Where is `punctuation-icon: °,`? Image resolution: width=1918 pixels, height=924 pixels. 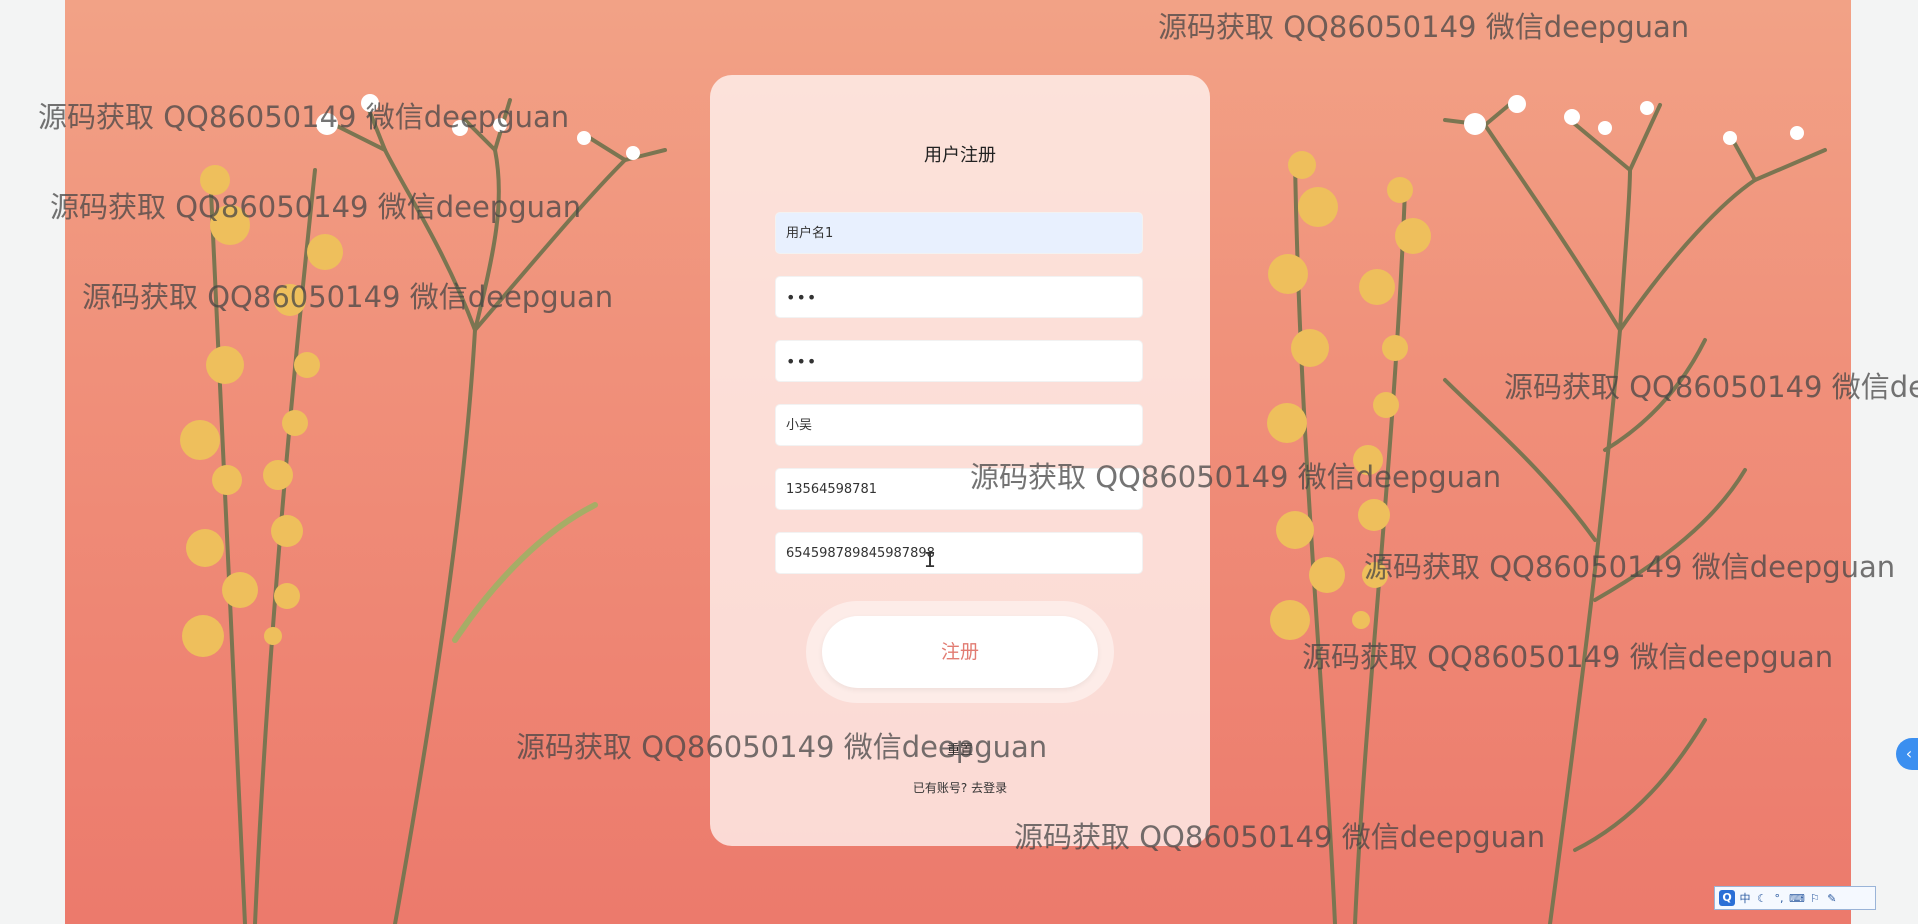 punctuation-icon: °, is located at coordinates (1779, 898).